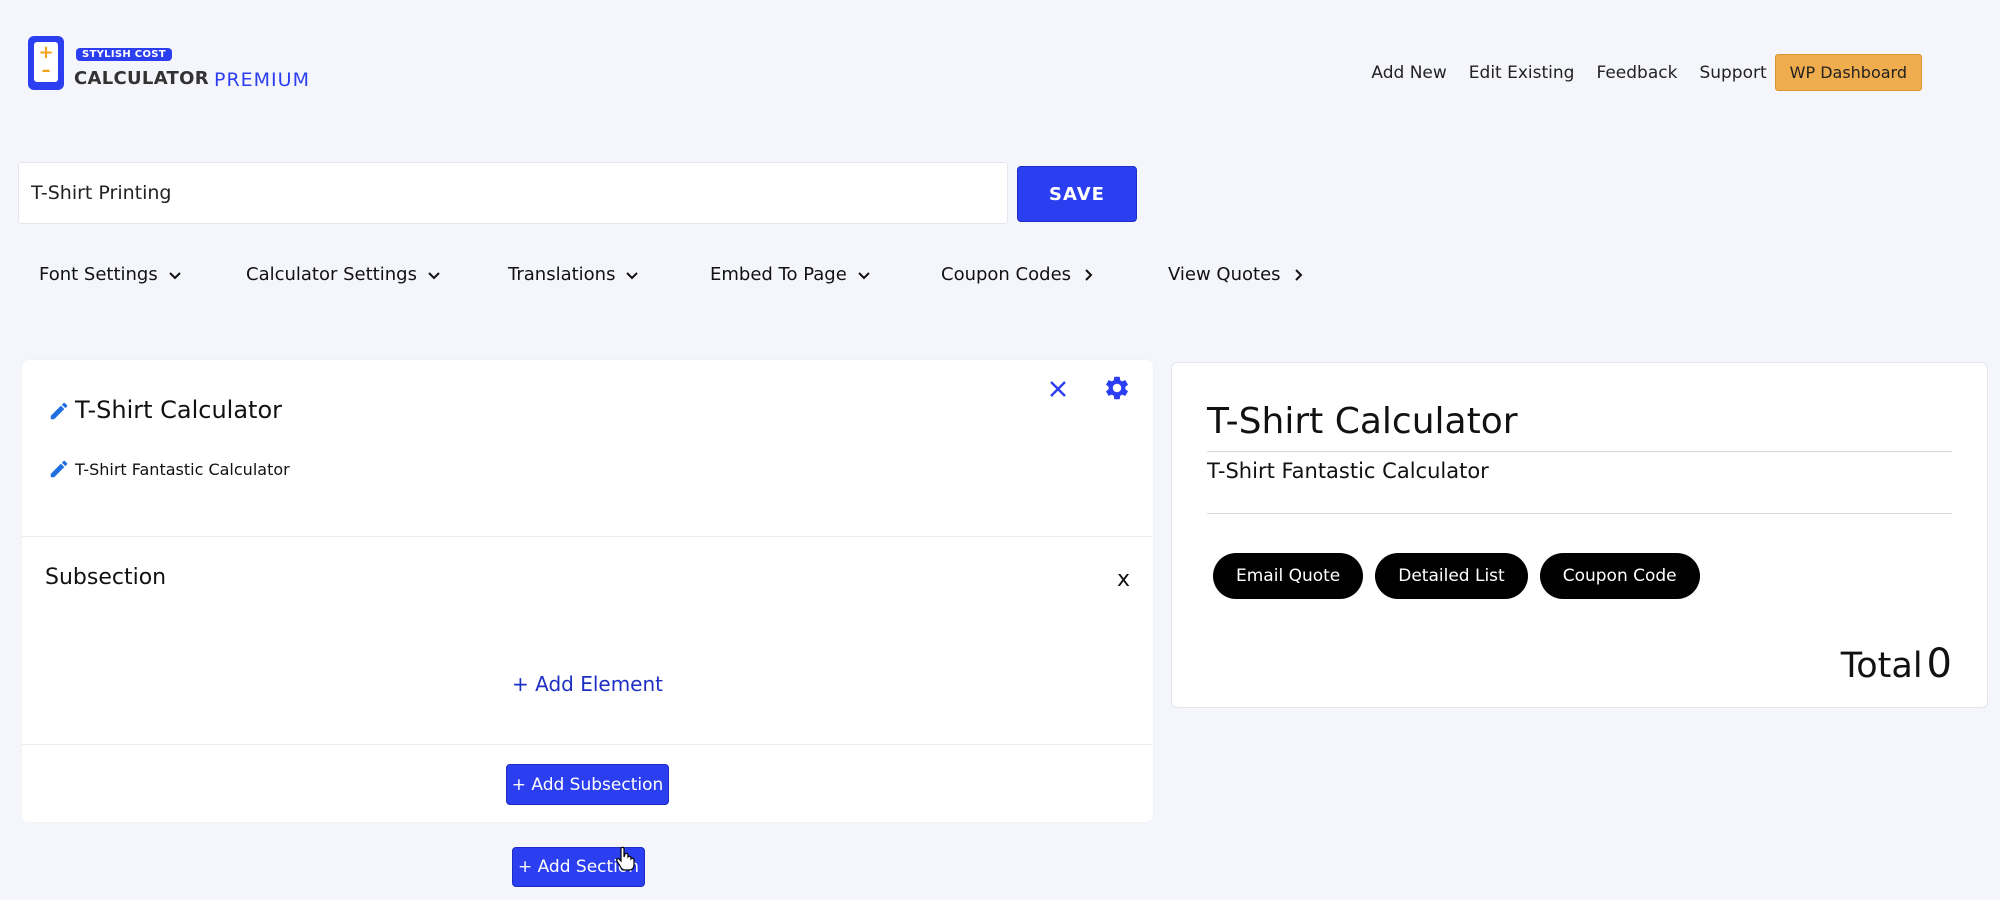  I want to click on calculator-name-input, so click(513, 193).